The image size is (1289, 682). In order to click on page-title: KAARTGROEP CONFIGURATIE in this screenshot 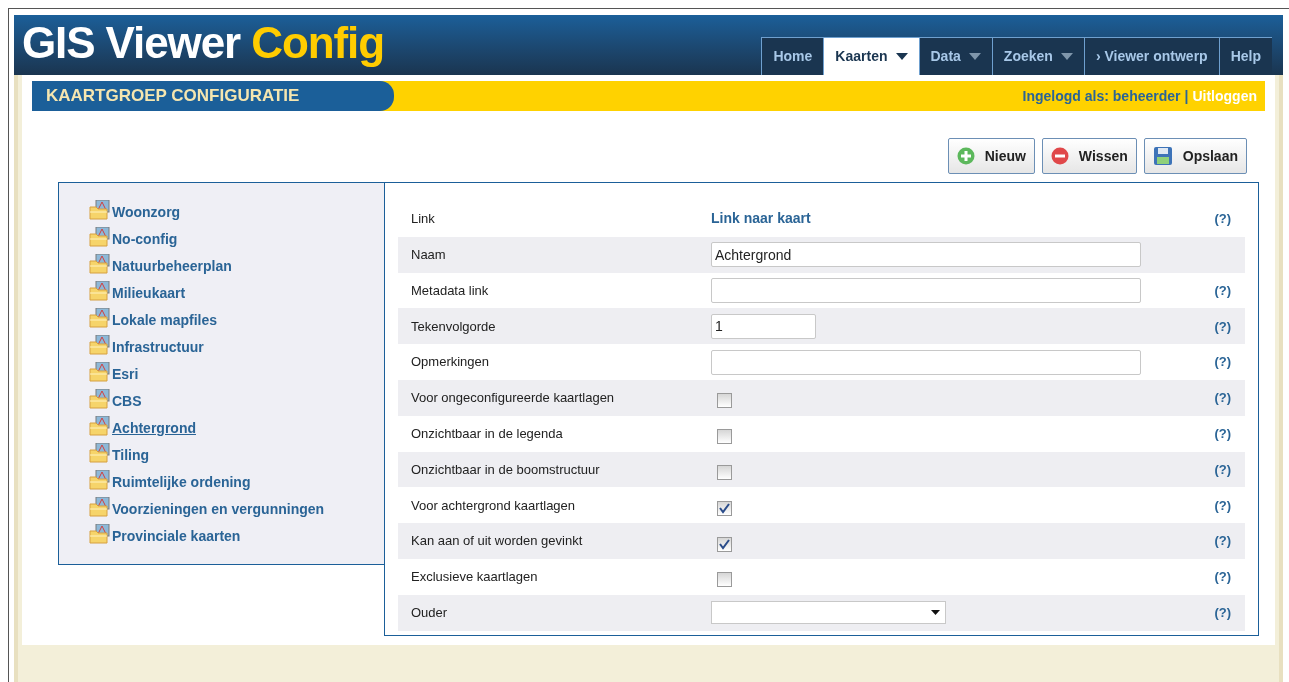, I will do `click(213, 96)`.